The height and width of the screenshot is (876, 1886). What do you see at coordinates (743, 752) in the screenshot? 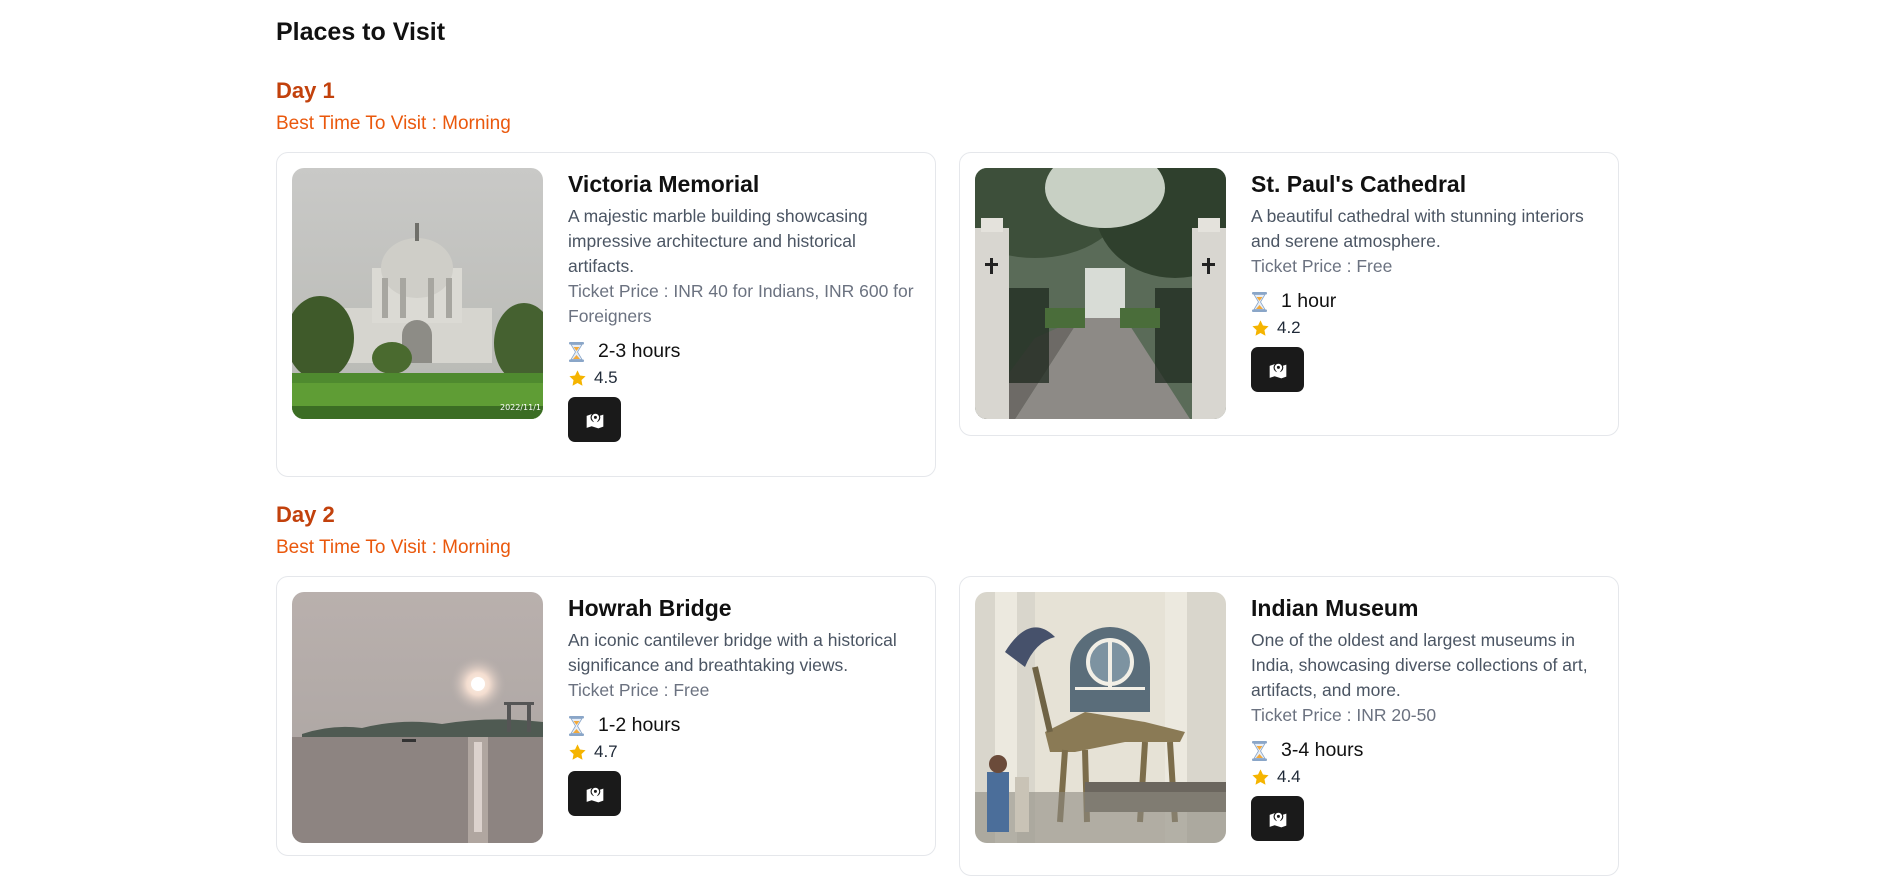
I see `rating-row: 4.7` at bounding box center [743, 752].